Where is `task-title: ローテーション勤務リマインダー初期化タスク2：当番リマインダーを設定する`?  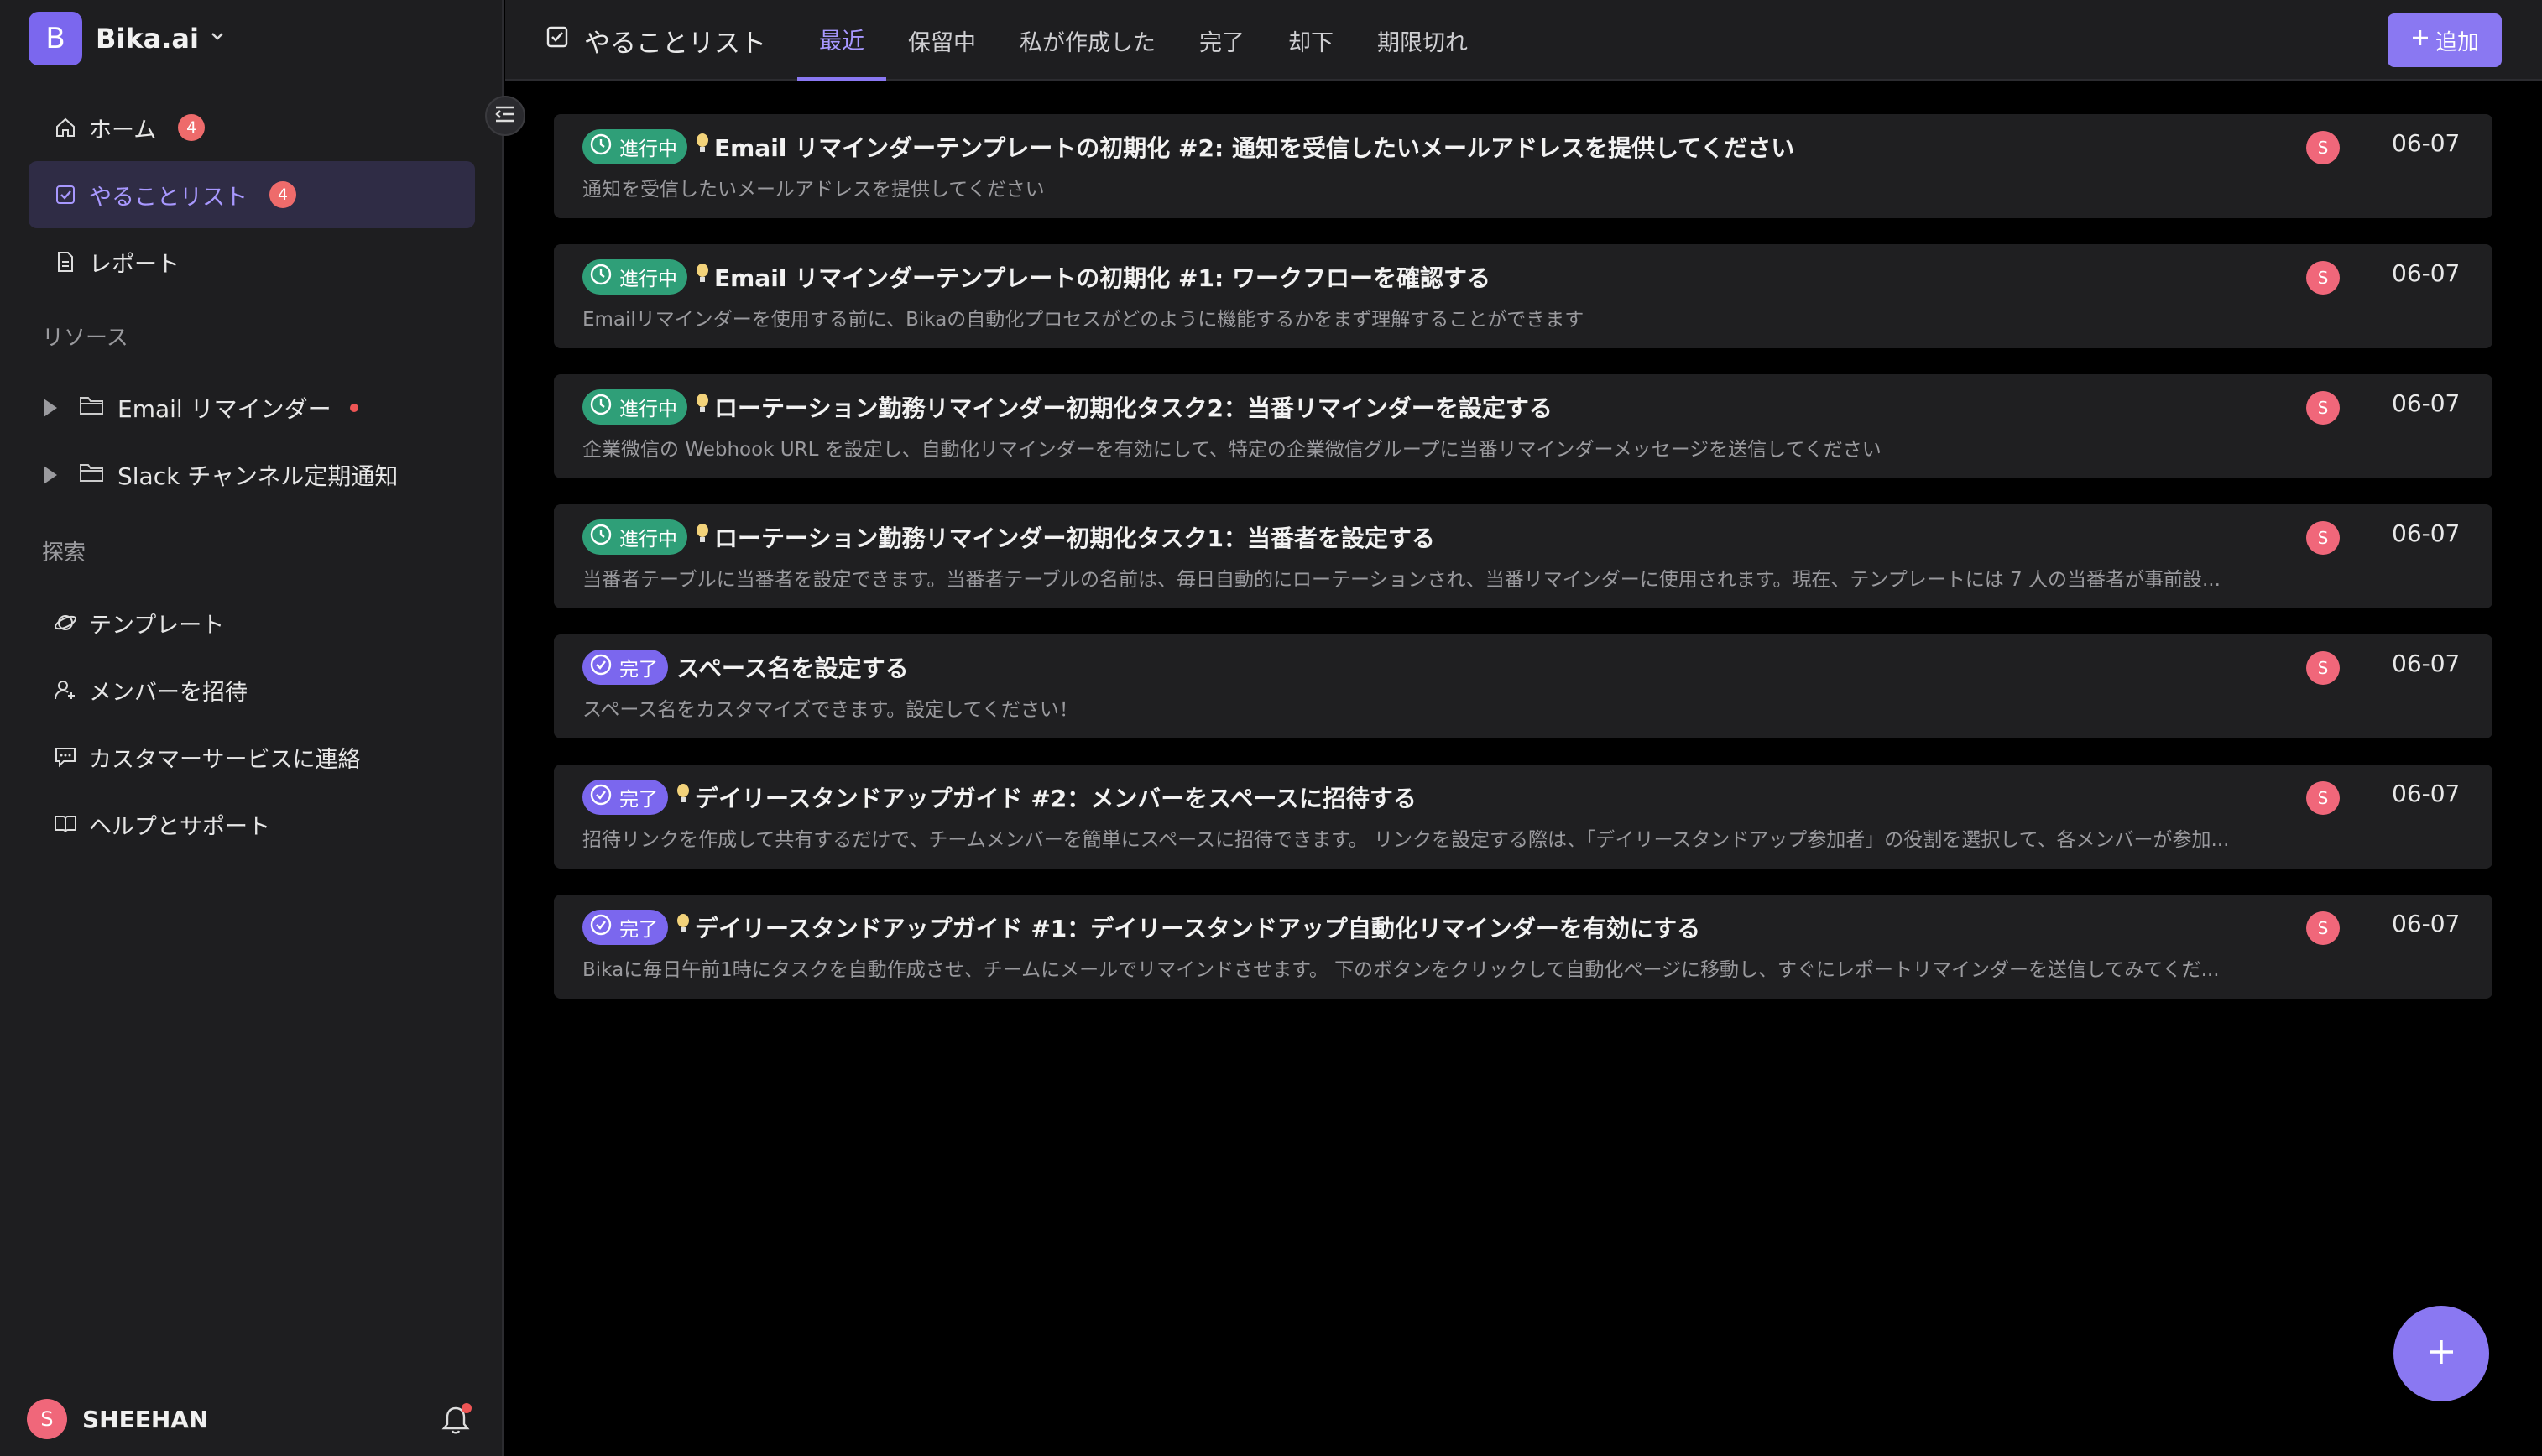 task-title: ローテーション勤務リマインダー初期化タスク2：当番リマインダーを設定する is located at coordinates (1133, 408).